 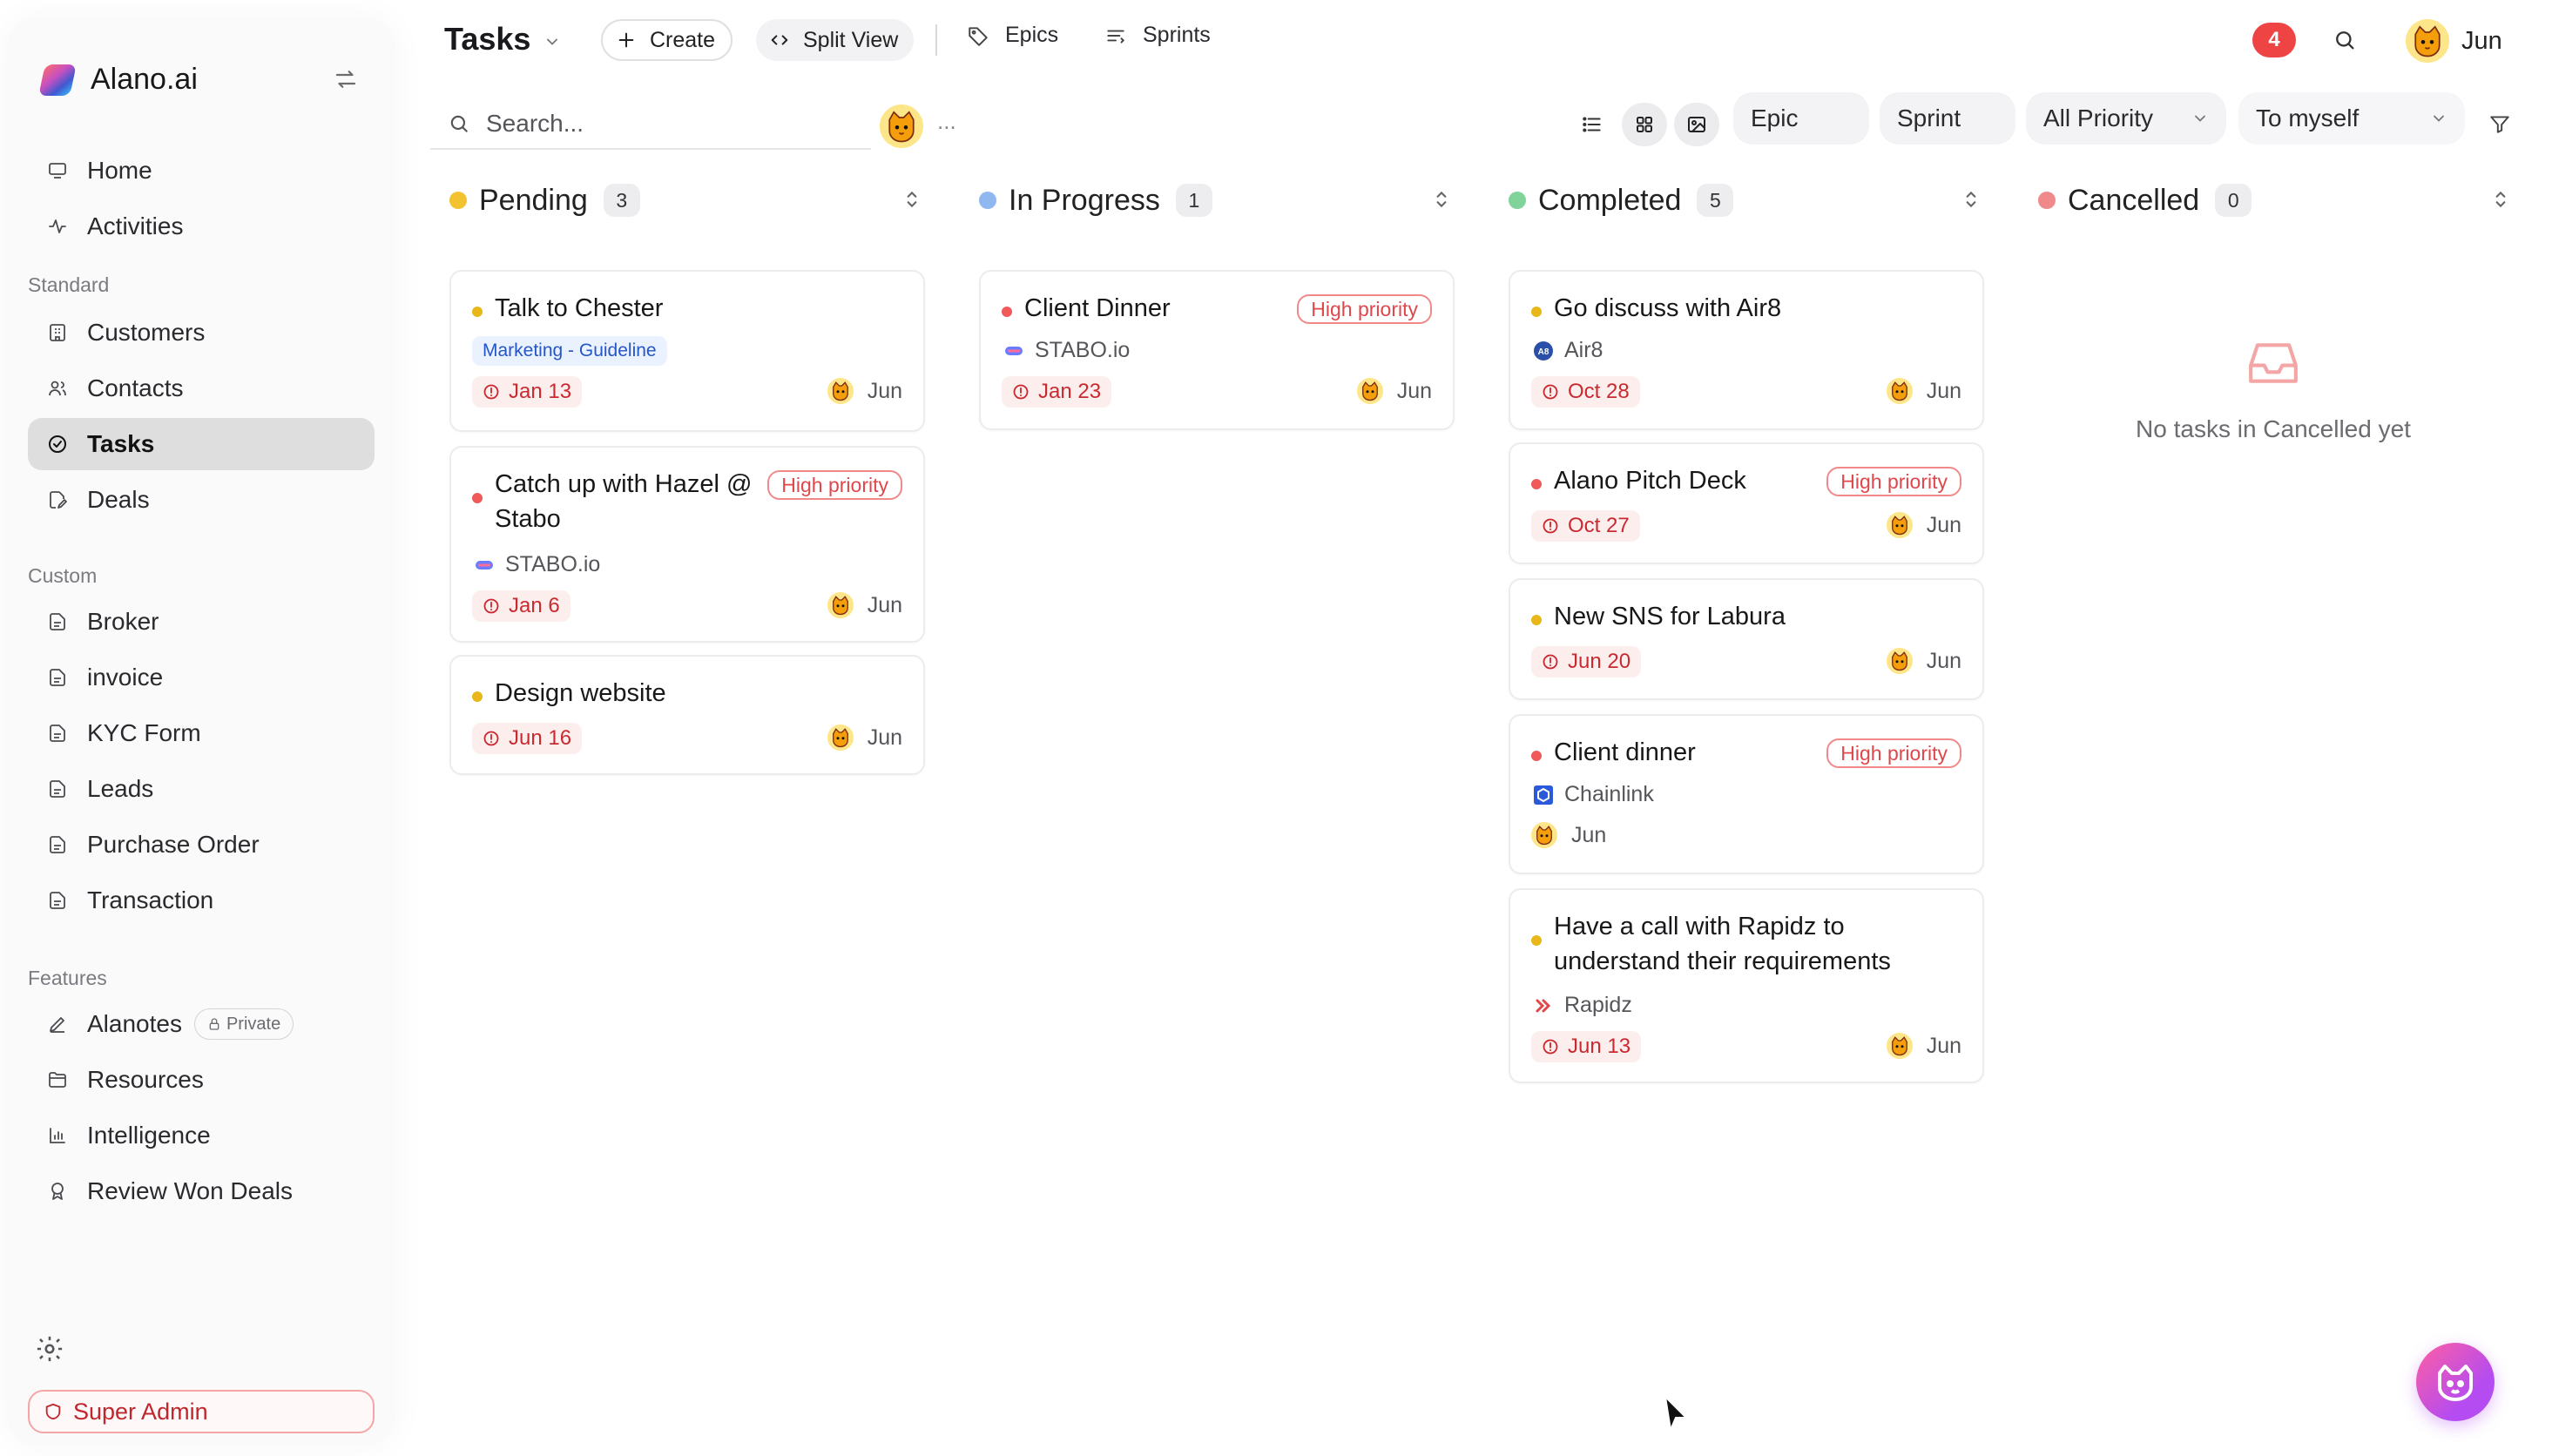 I want to click on list-view-toggle, so click(x=1592, y=124).